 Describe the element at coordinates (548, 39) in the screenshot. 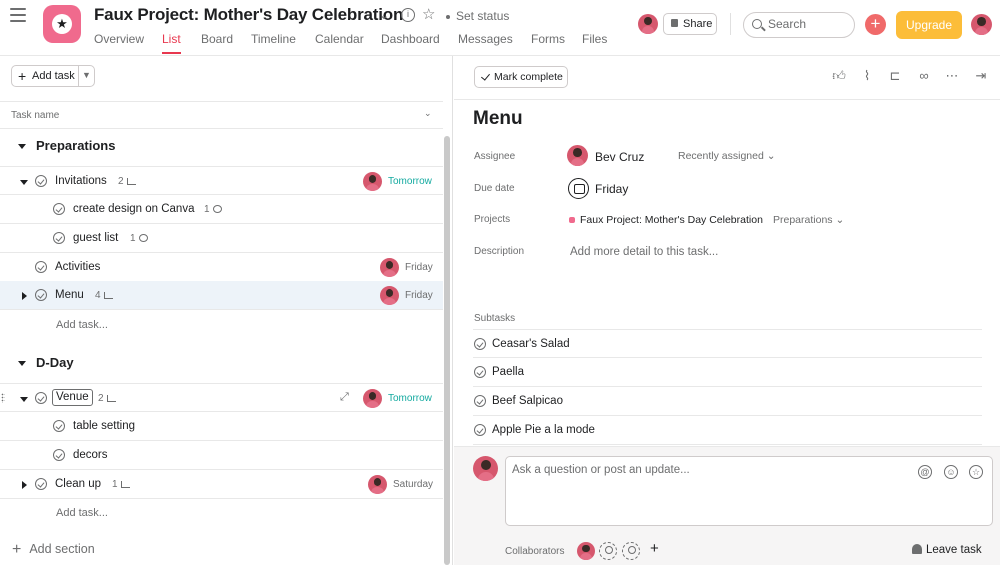

I see `tab-forms: Forms` at that location.